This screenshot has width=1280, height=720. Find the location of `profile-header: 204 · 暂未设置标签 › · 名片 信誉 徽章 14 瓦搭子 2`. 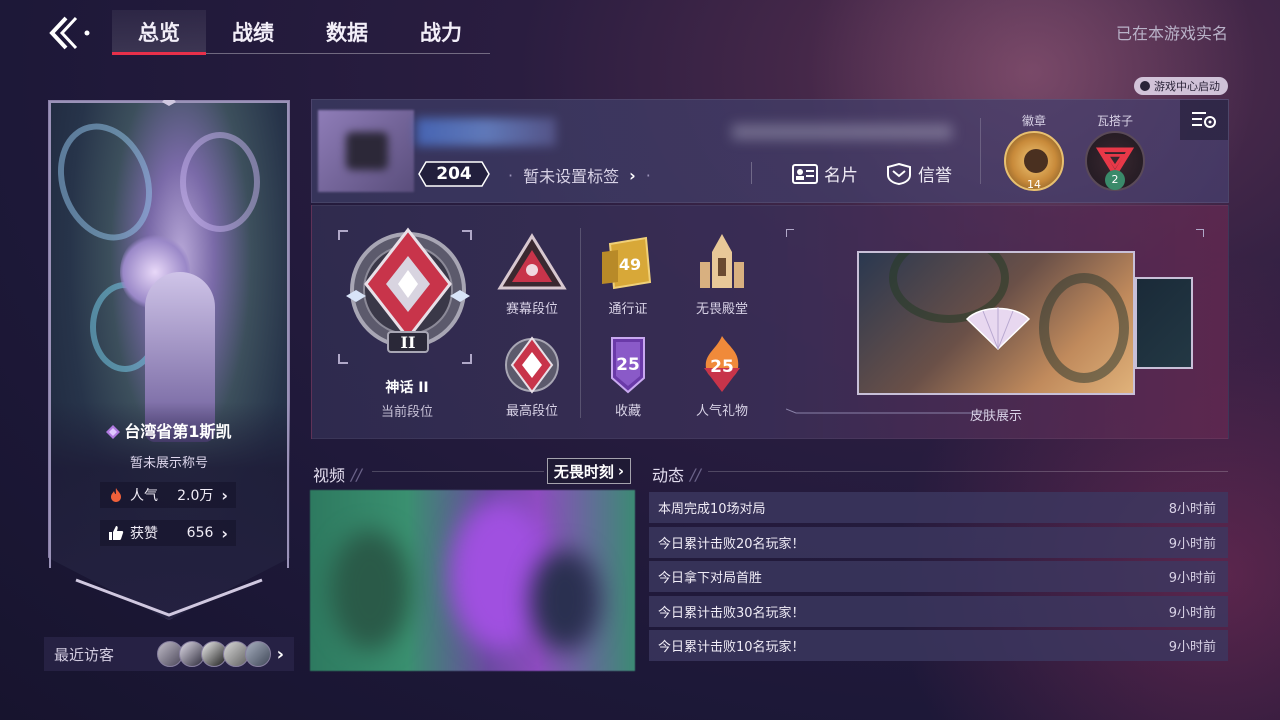

profile-header: 204 · 暂未设置标签 › · 名片 信誉 徽章 14 瓦搭子 2 is located at coordinates (770, 151).